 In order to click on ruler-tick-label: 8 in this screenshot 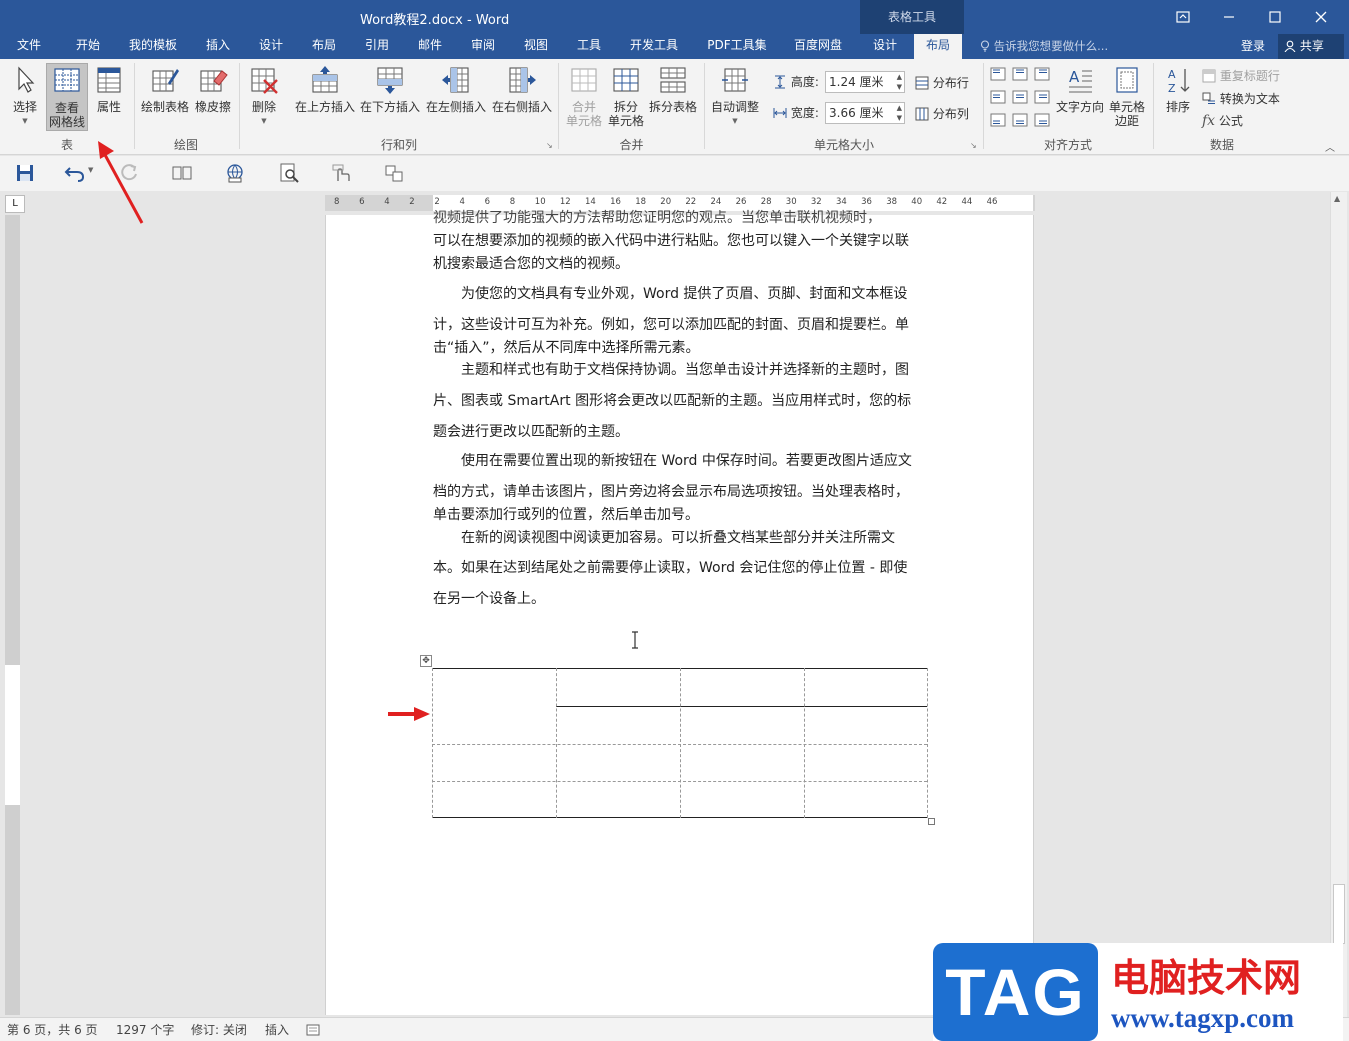, I will do `click(512, 202)`.